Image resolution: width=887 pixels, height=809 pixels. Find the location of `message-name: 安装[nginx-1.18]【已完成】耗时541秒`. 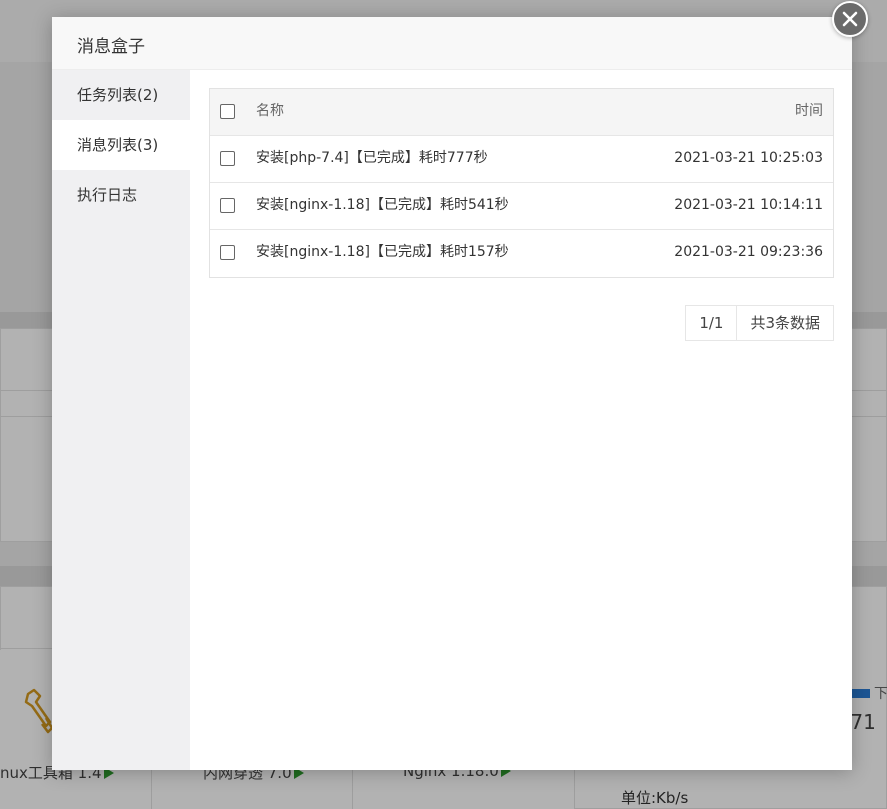

message-name: 安装[nginx-1.18]【已完成】耗时541秒 is located at coordinates (382, 205).